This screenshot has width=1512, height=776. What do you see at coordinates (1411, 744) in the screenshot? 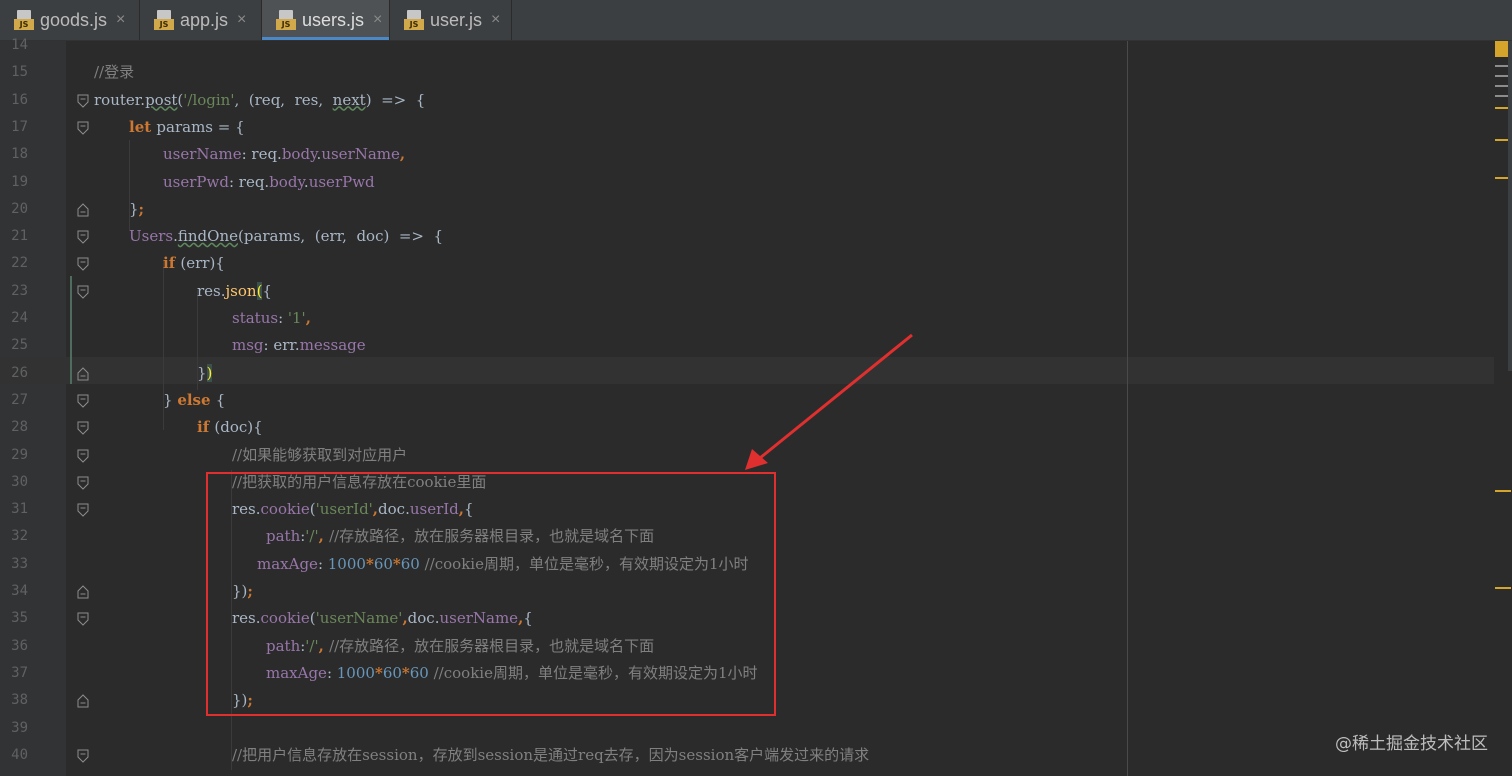
I see `watermark: @稀土掘金技术社区` at bounding box center [1411, 744].